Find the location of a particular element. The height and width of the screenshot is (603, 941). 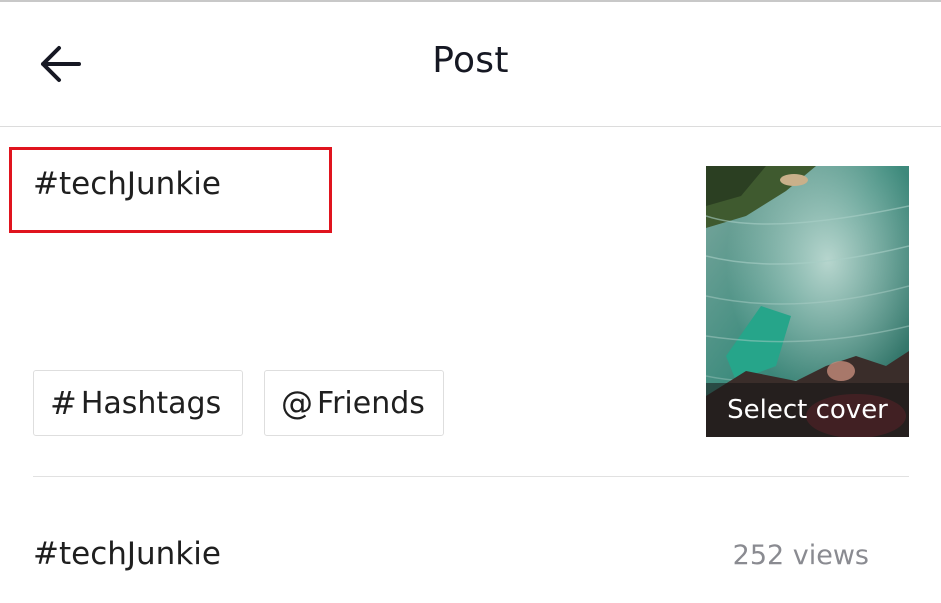

caption-input: #techJunkie is located at coordinates (127, 184).